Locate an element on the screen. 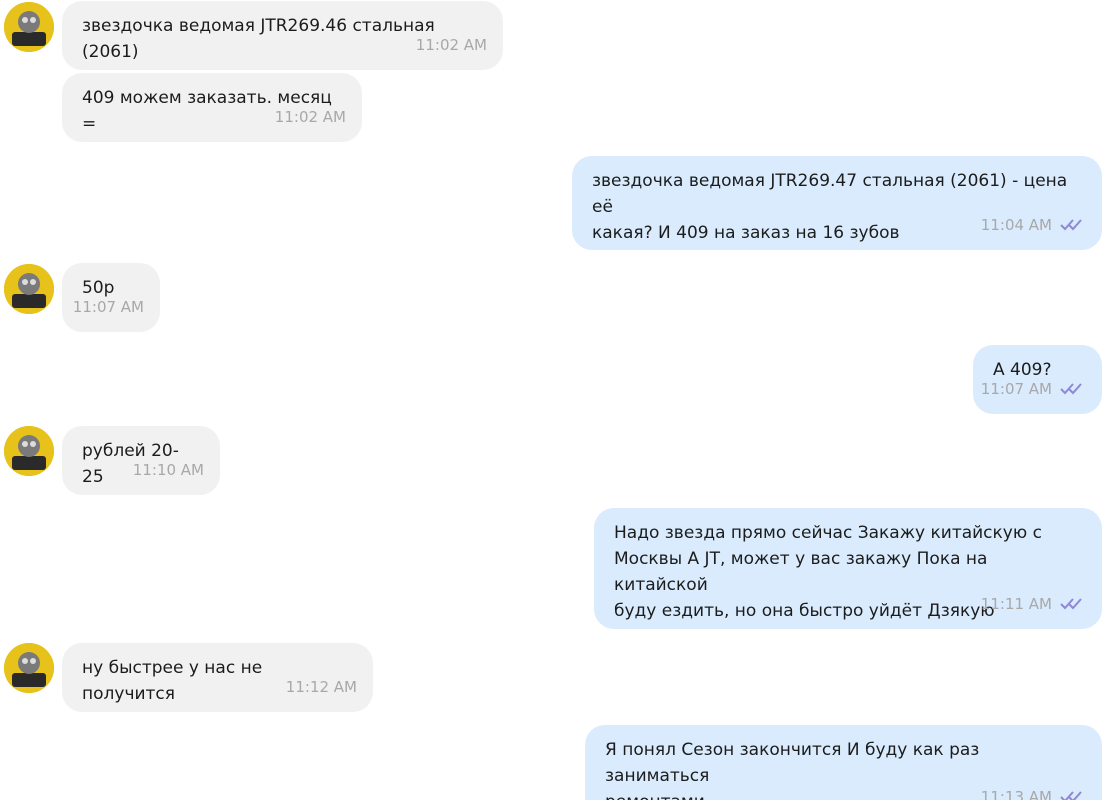 The width and height of the screenshot is (1102, 800). message-bubble-incoming: рублей 20-25 11:10 AM is located at coordinates (141, 460).